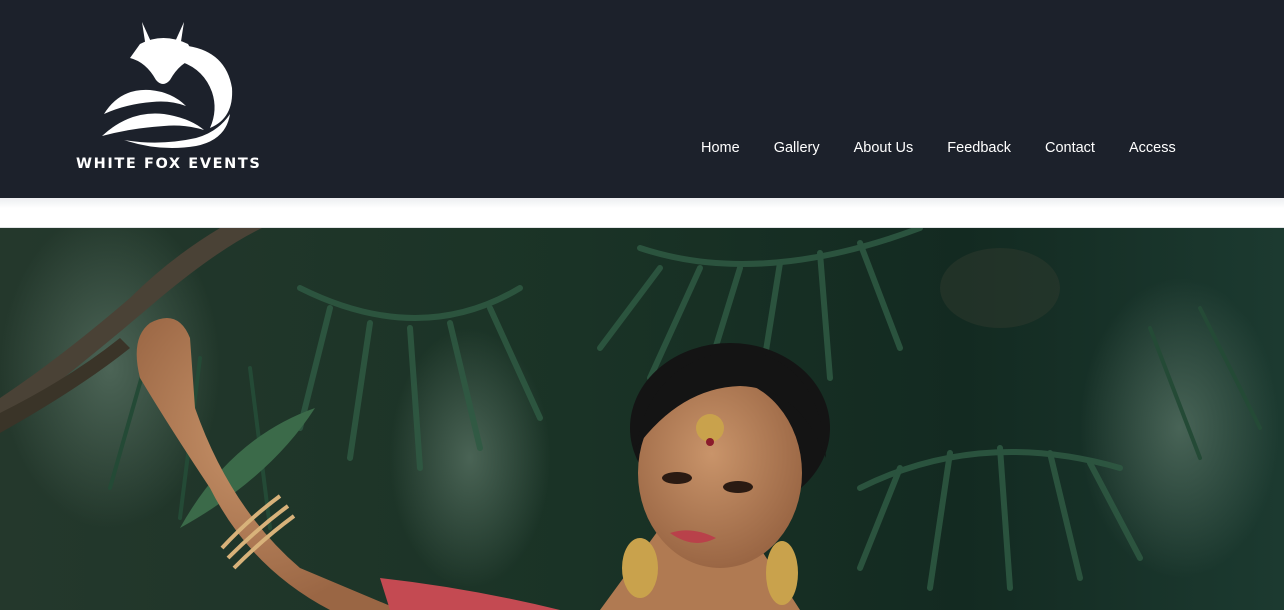 The height and width of the screenshot is (610, 1284). I want to click on brand-logo: WHITE FOX EVENTS, so click(168, 98).